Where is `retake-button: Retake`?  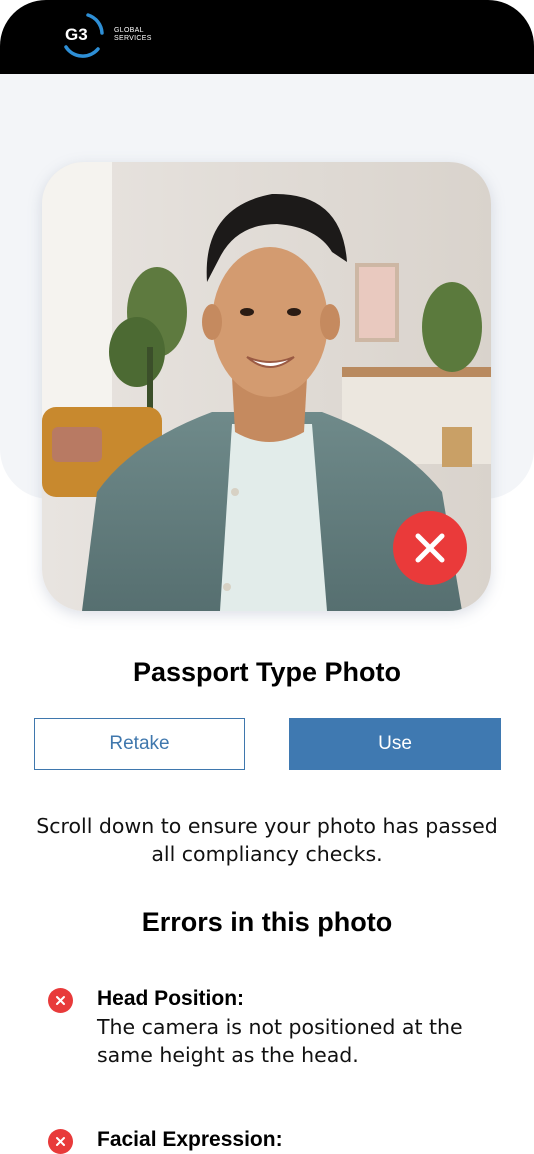 retake-button: Retake is located at coordinates (139, 744).